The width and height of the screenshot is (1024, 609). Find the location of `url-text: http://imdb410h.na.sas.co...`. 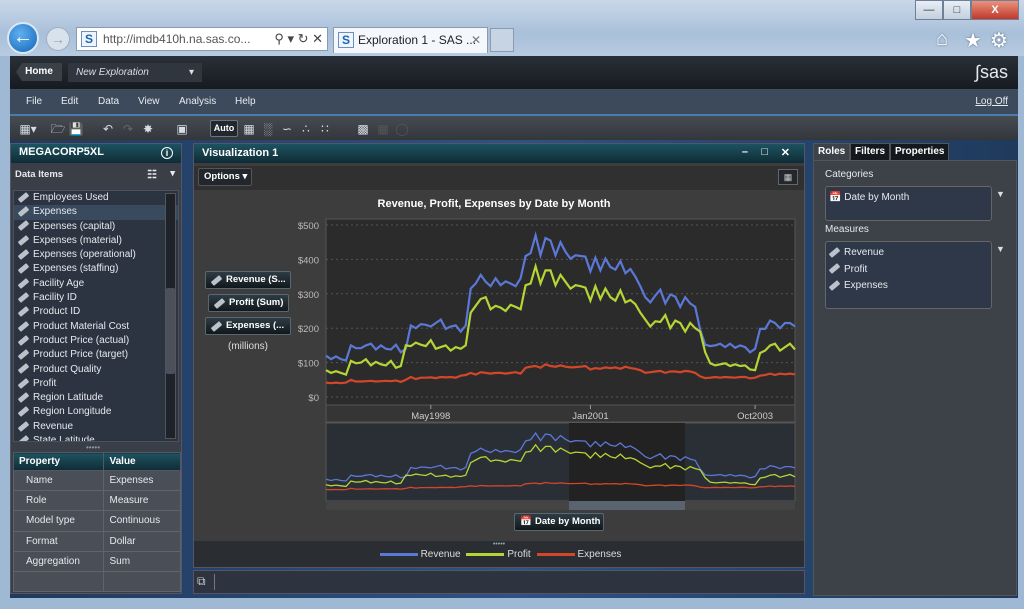

url-text: http://imdb410h.na.sas.co... is located at coordinates (177, 39).